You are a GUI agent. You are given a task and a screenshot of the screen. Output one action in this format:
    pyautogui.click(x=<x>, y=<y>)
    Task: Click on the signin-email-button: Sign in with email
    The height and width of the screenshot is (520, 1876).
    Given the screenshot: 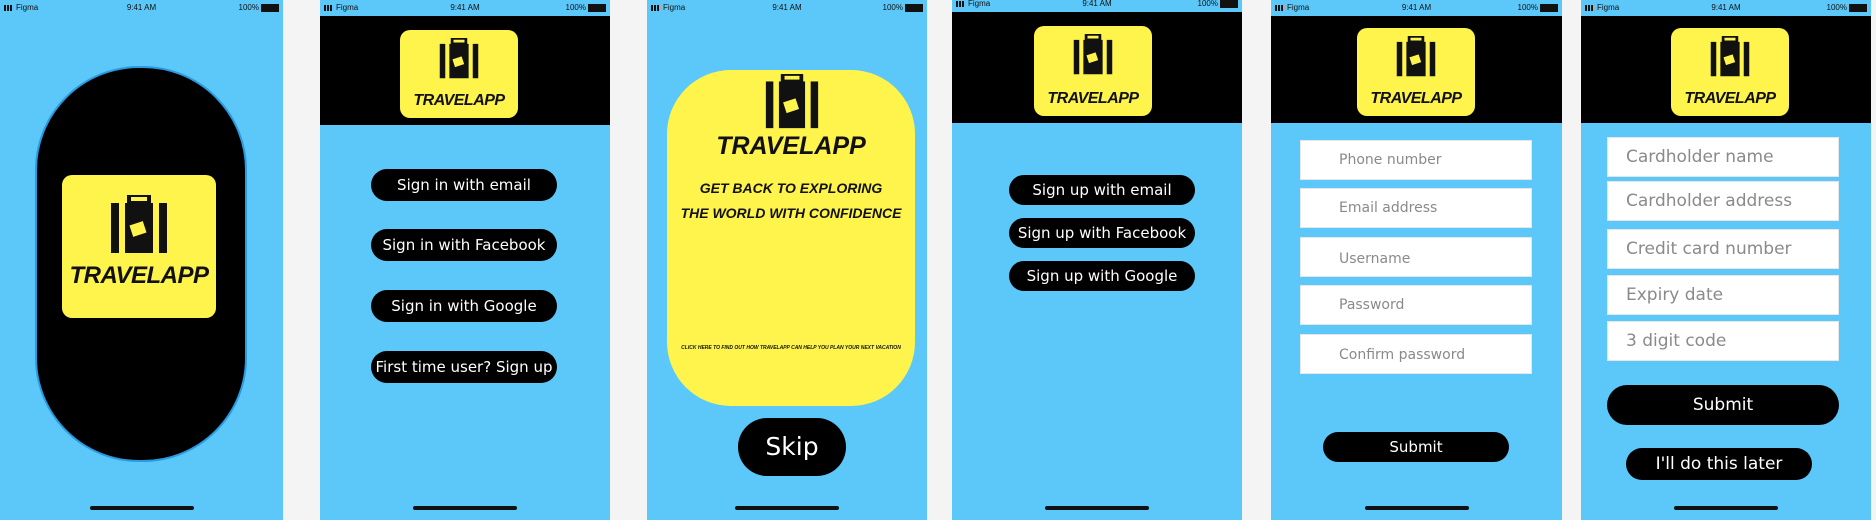 What is the action you would take?
    pyautogui.click(x=464, y=185)
    